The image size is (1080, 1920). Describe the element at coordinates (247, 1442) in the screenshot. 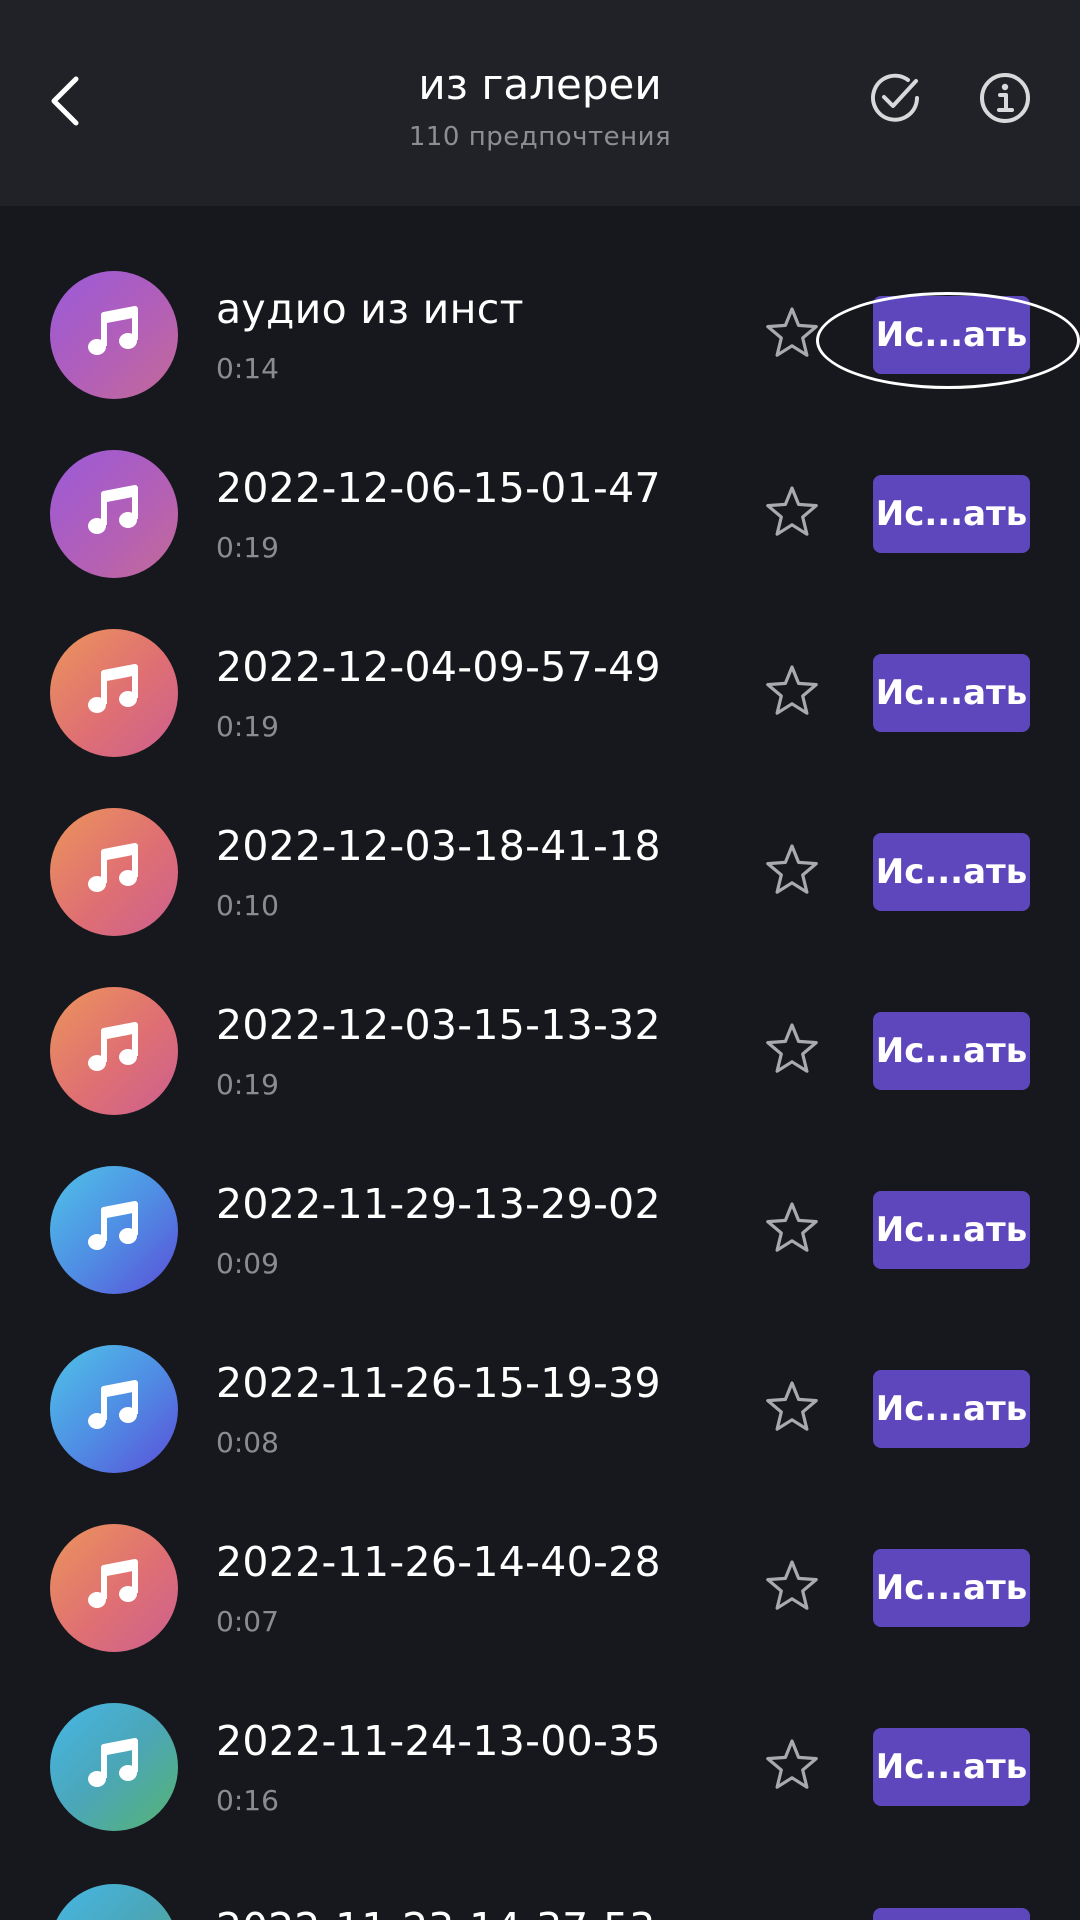

I see `item-duration: 0:08` at that location.